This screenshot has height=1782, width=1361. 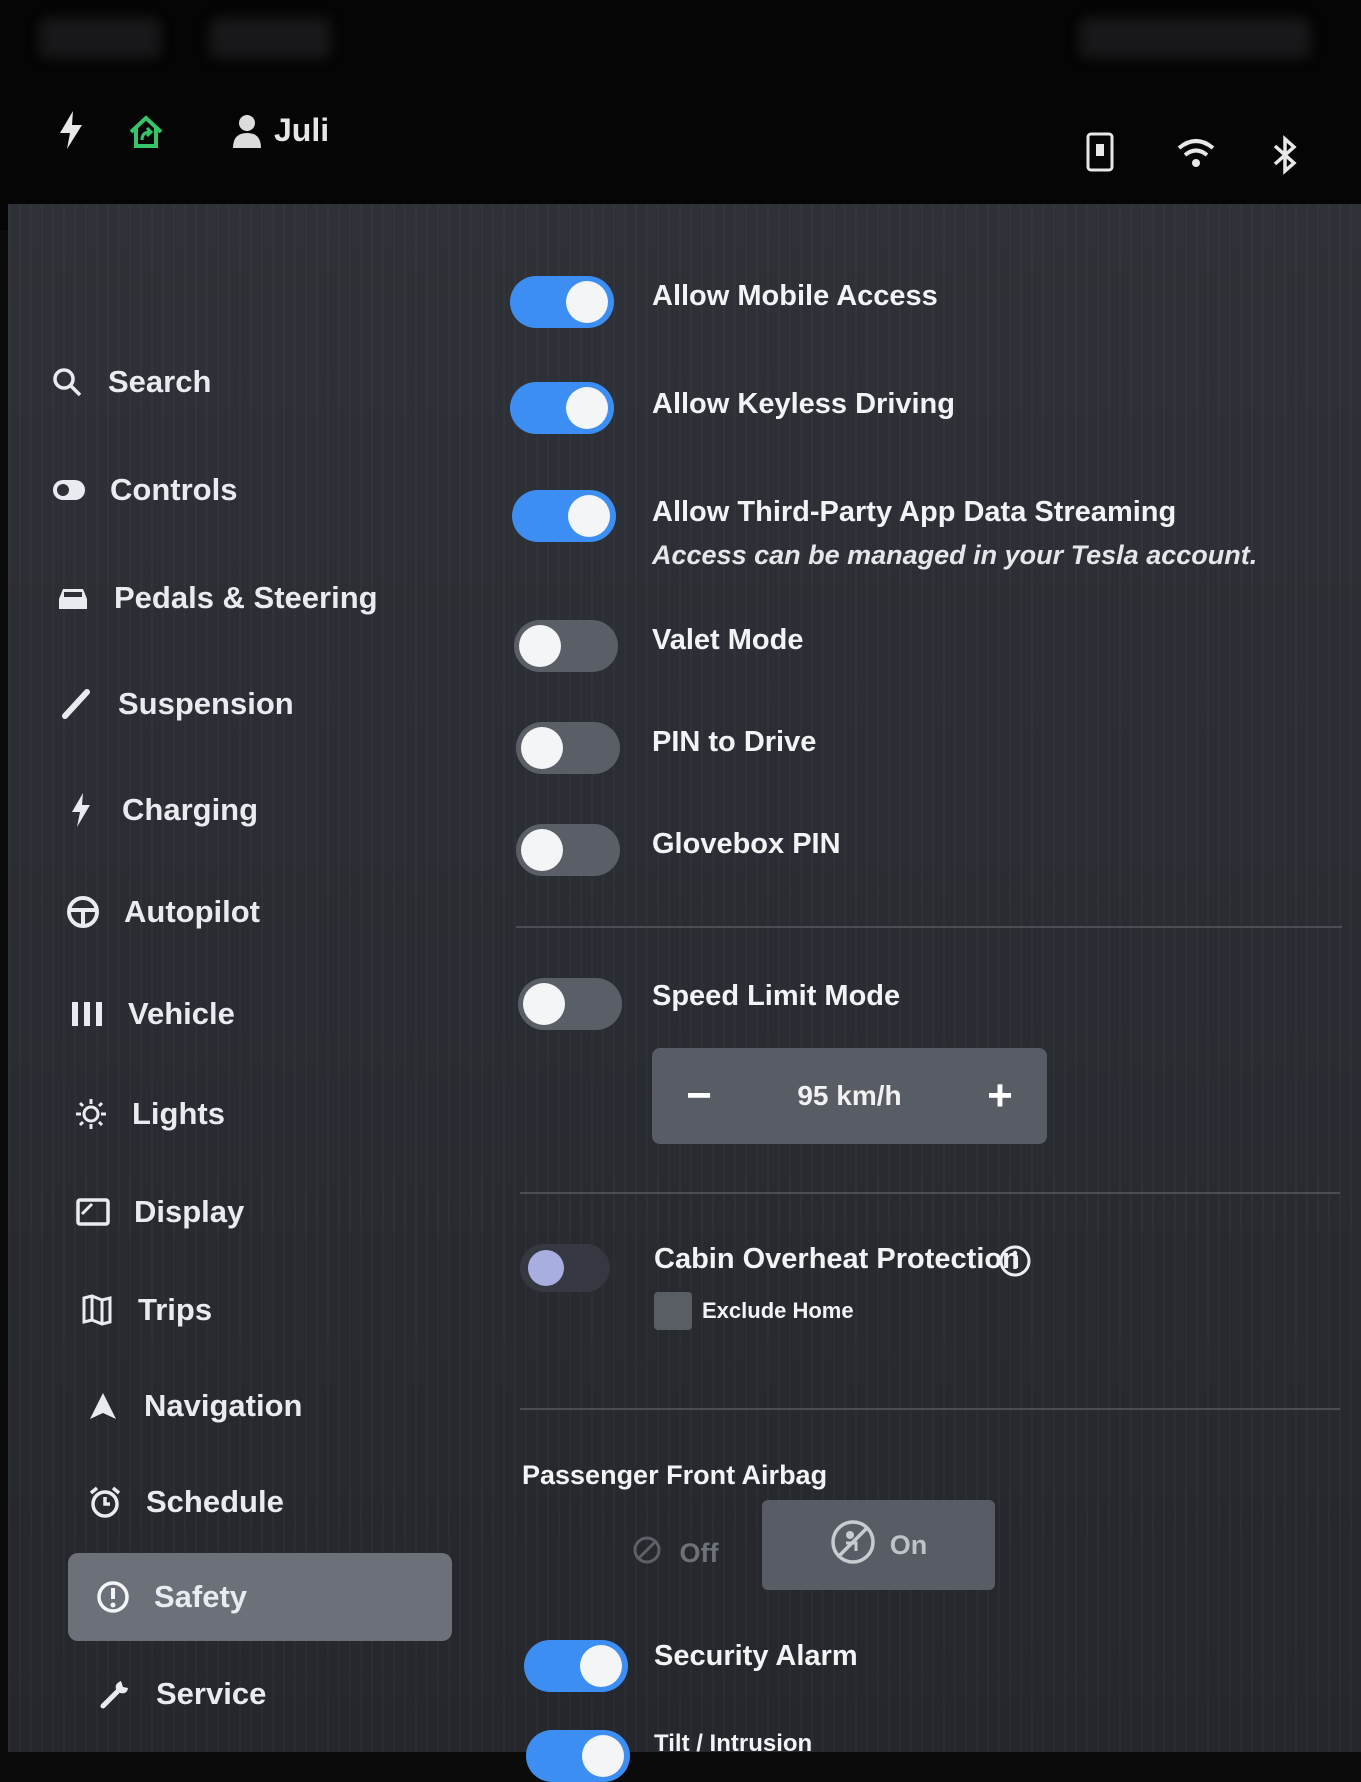 What do you see at coordinates (146, 132) in the screenshot?
I see `home-link-icon` at bounding box center [146, 132].